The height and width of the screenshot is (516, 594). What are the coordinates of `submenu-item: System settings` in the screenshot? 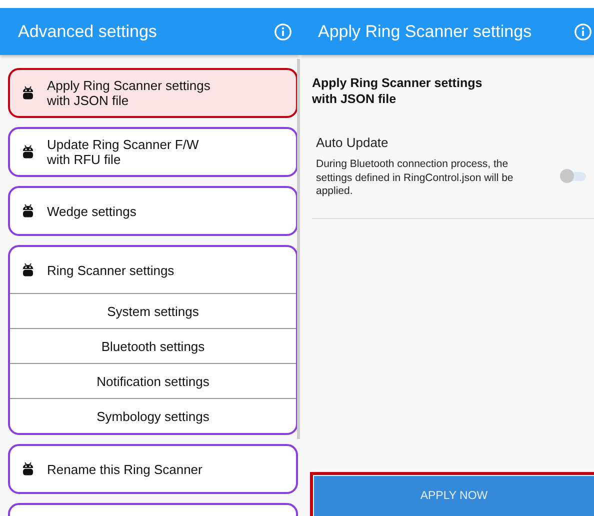 It's located at (153, 310).